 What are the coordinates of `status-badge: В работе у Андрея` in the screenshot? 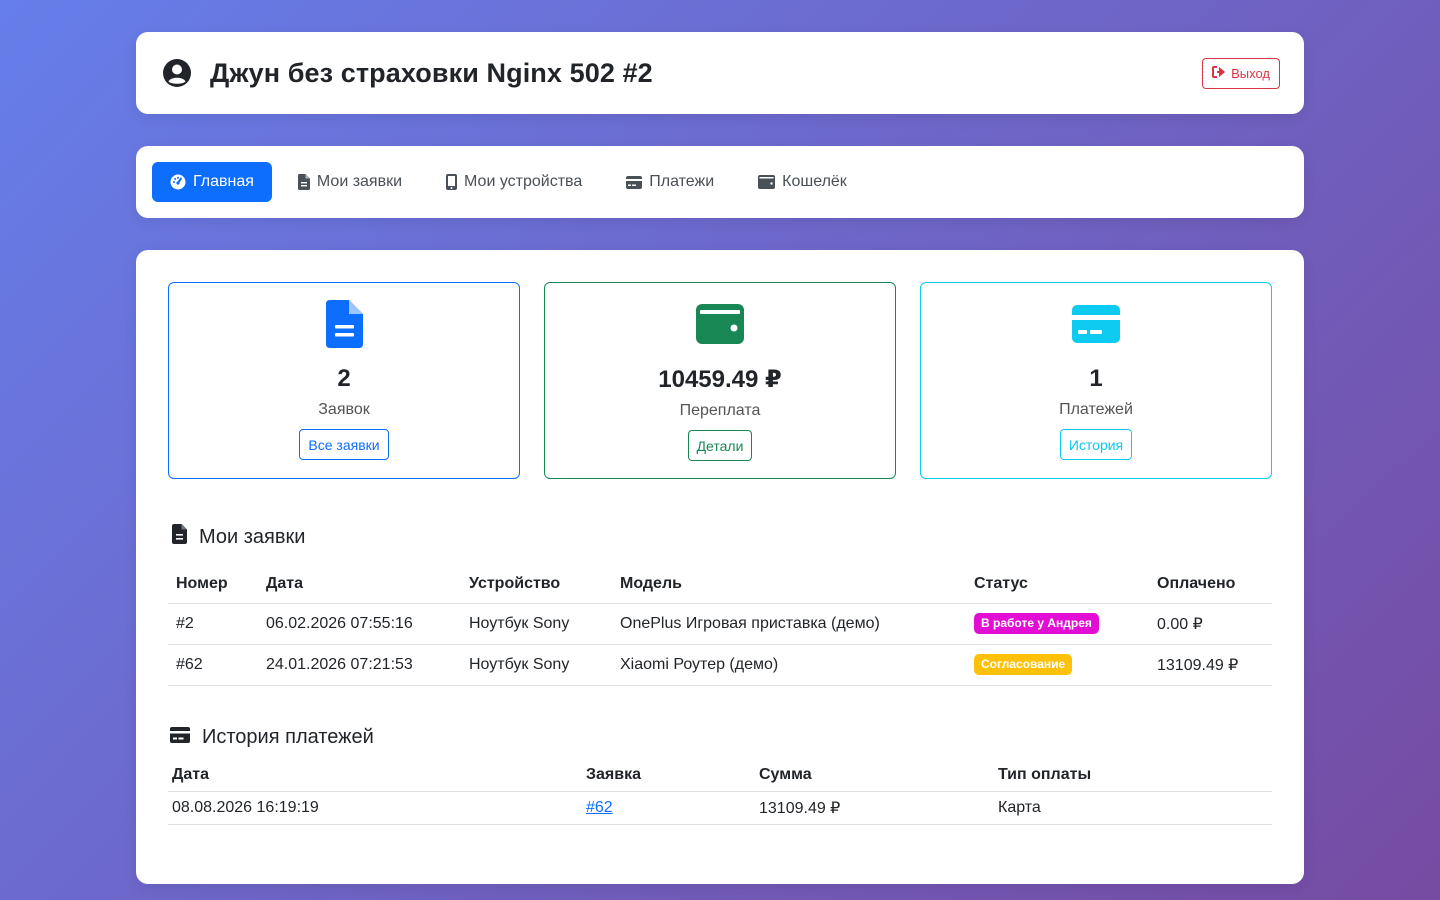 It's located at (1036, 623).